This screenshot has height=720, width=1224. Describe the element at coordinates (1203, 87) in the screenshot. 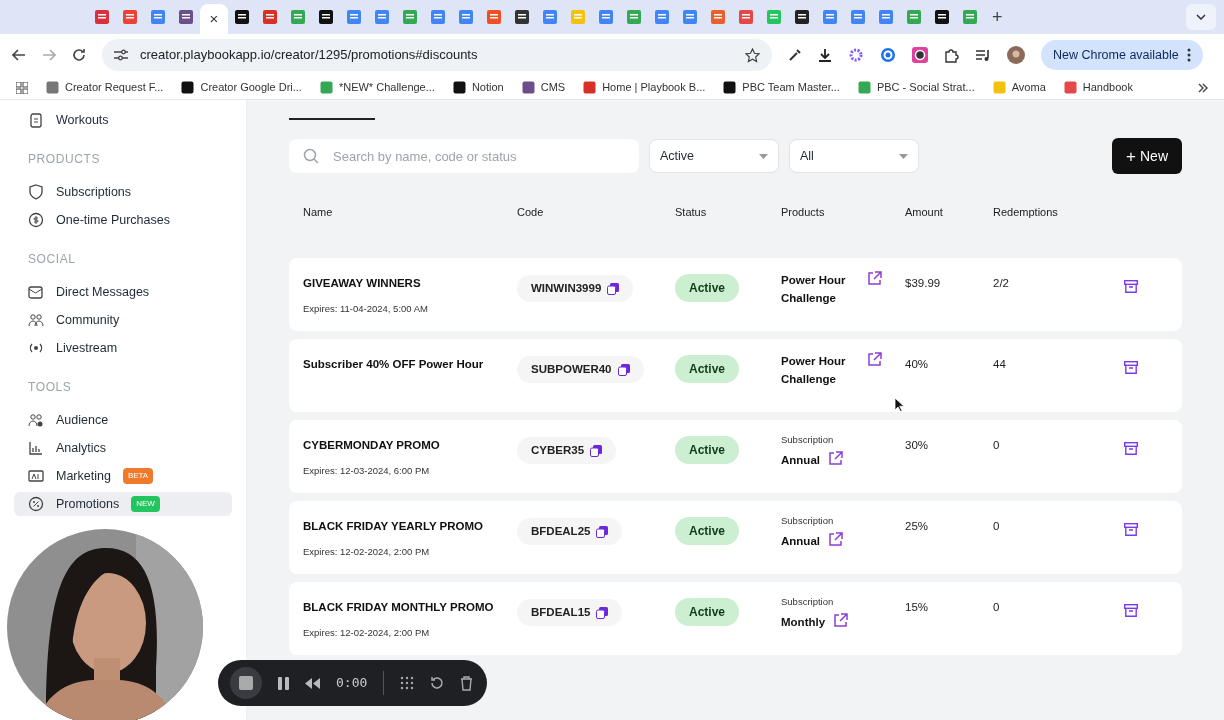

I see `more-bookmarks-icon` at that location.